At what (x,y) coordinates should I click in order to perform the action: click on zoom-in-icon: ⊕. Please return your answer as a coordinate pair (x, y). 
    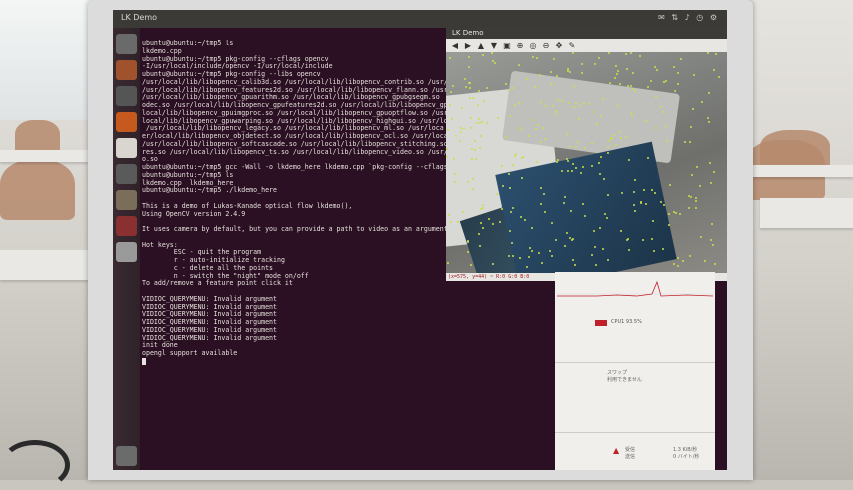
    Looking at the image, I should click on (520, 45).